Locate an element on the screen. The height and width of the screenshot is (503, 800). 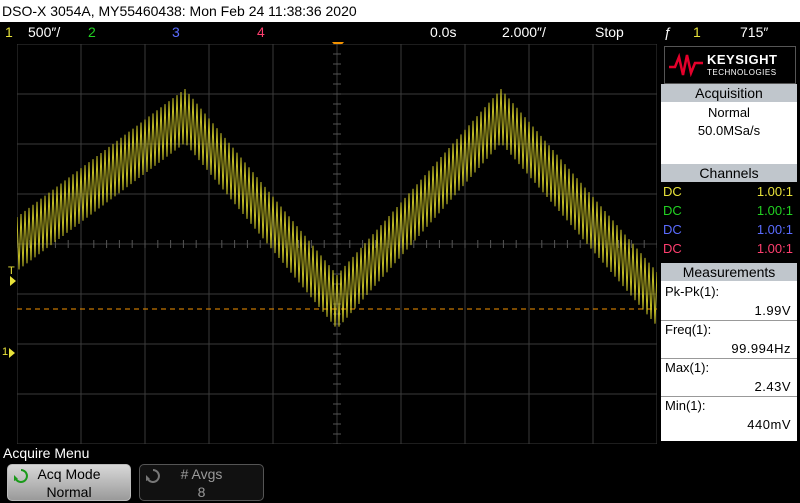
channels-header: Channels is located at coordinates (729, 173).